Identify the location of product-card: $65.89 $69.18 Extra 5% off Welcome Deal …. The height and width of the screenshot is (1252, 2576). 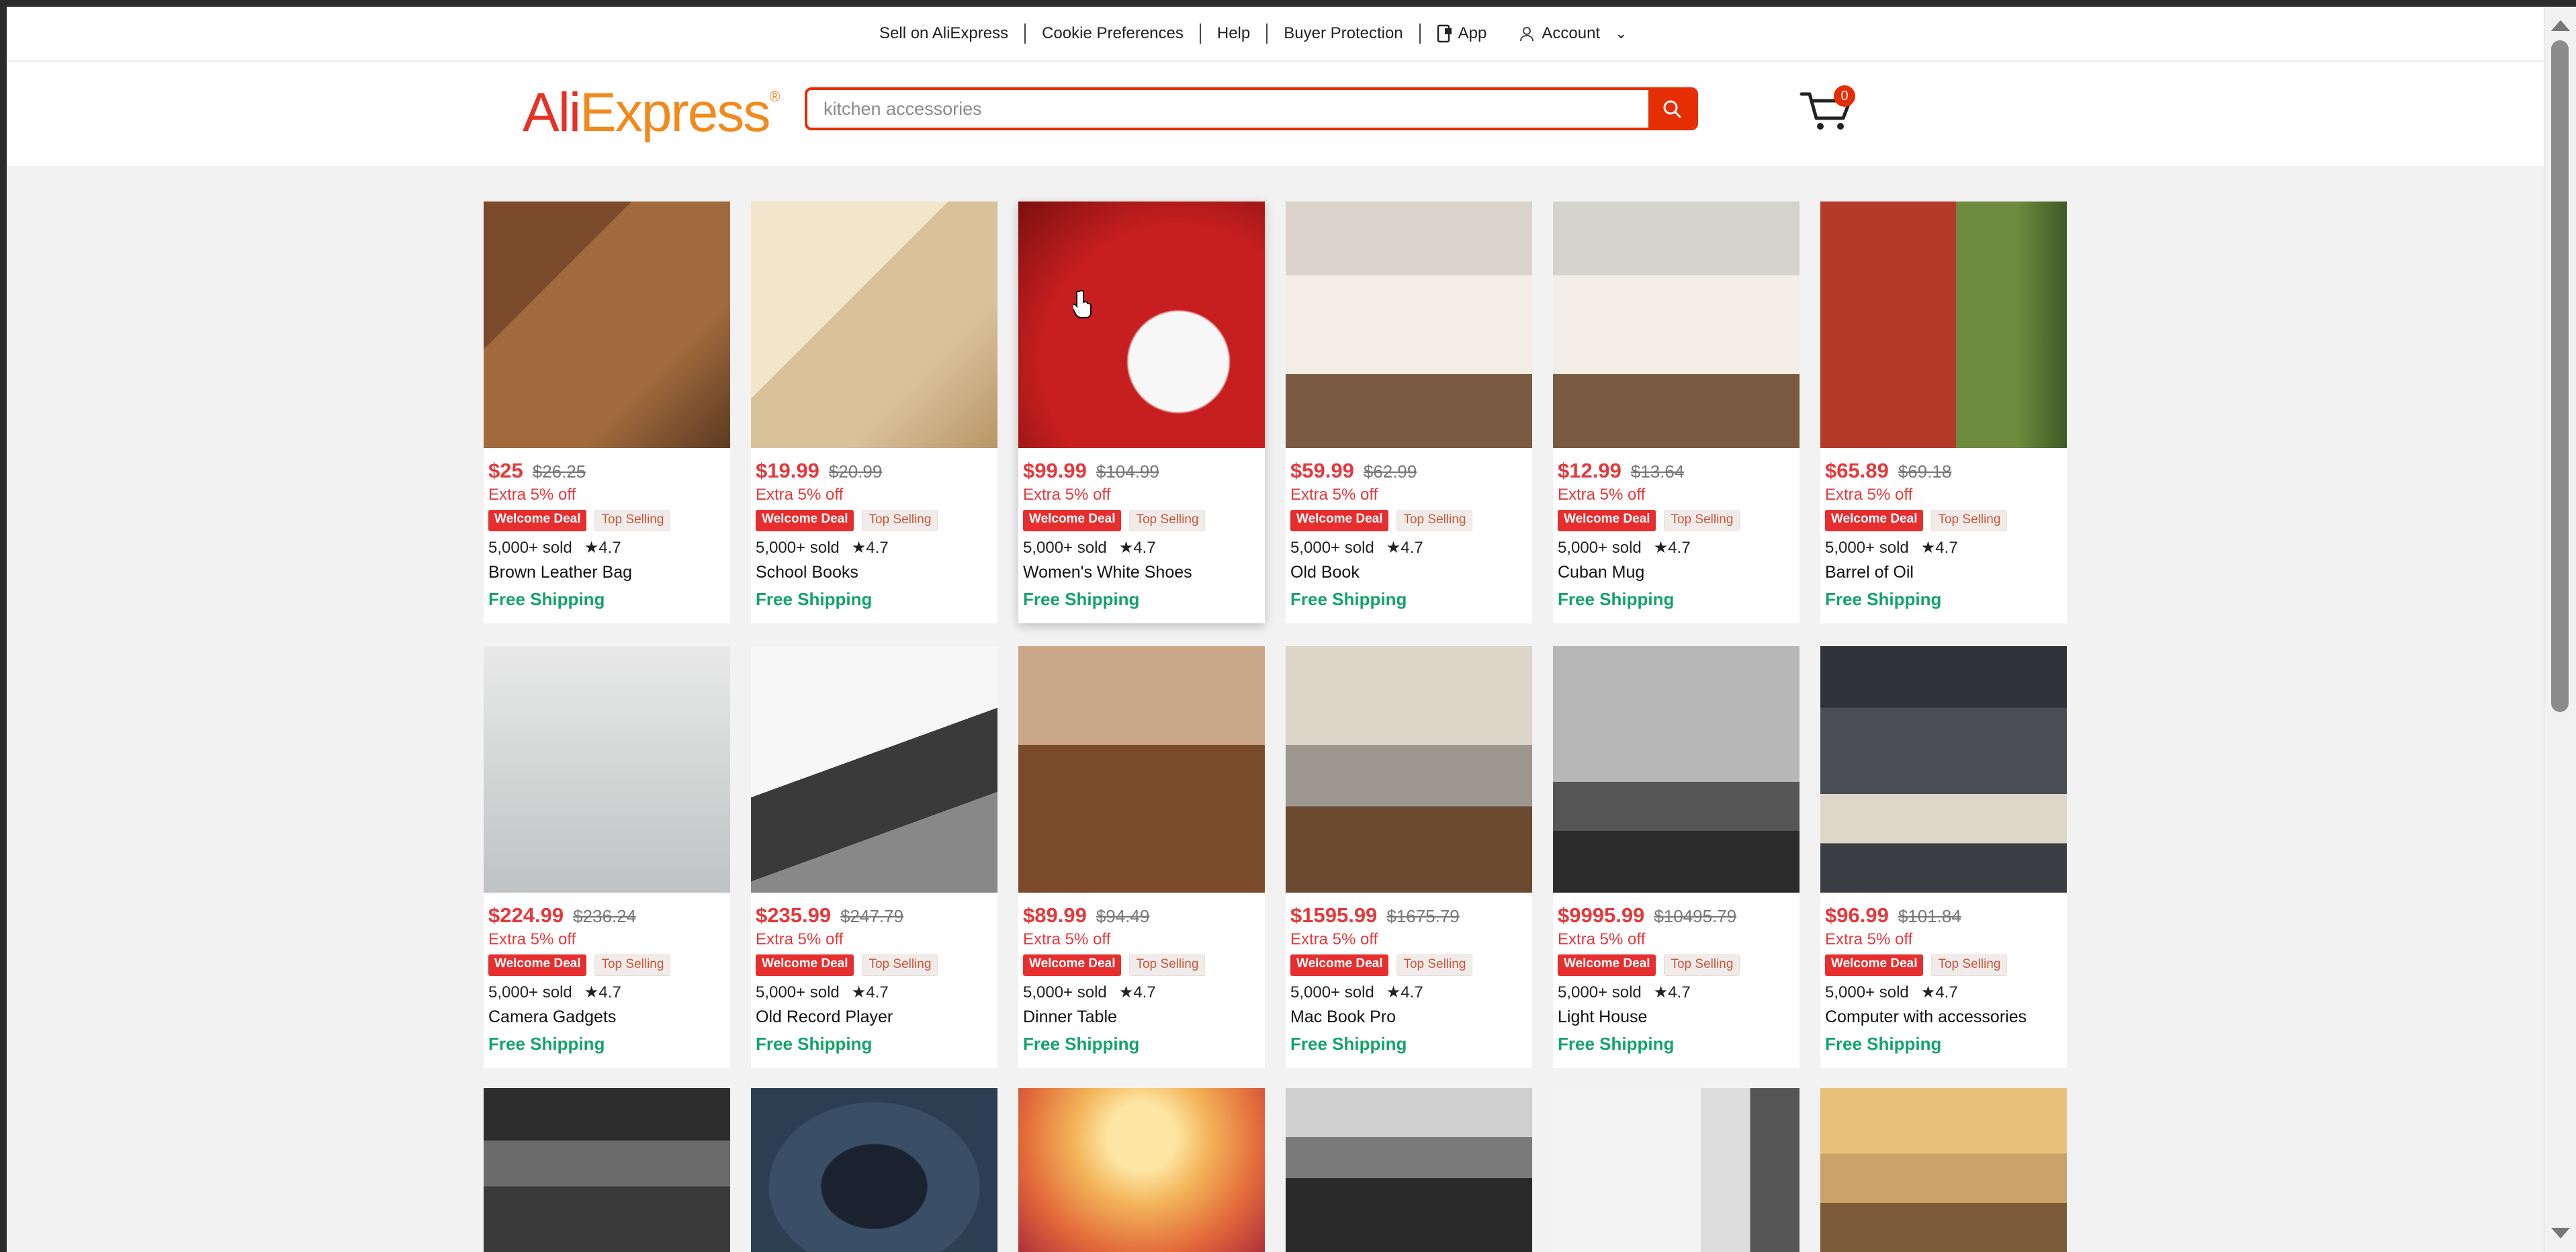
(1944, 412).